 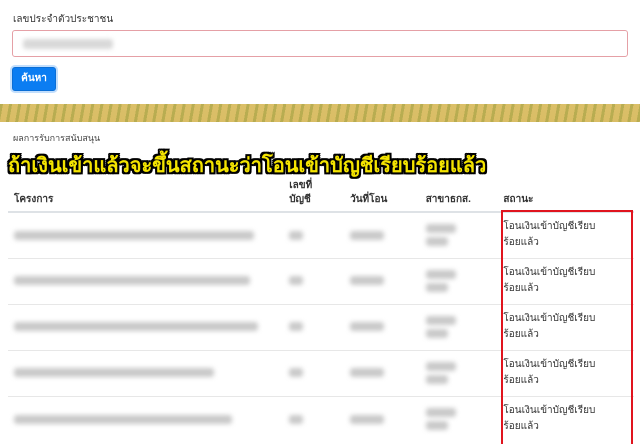 I want to click on citizen-id-input, so click(x=320, y=43).